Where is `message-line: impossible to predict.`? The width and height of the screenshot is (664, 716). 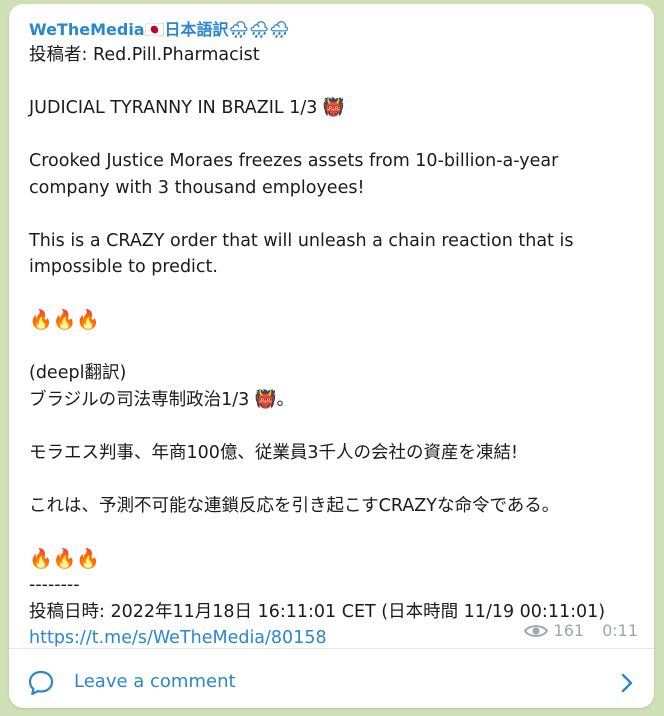
message-line: impossible to predict. is located at coordinates (123, 267).